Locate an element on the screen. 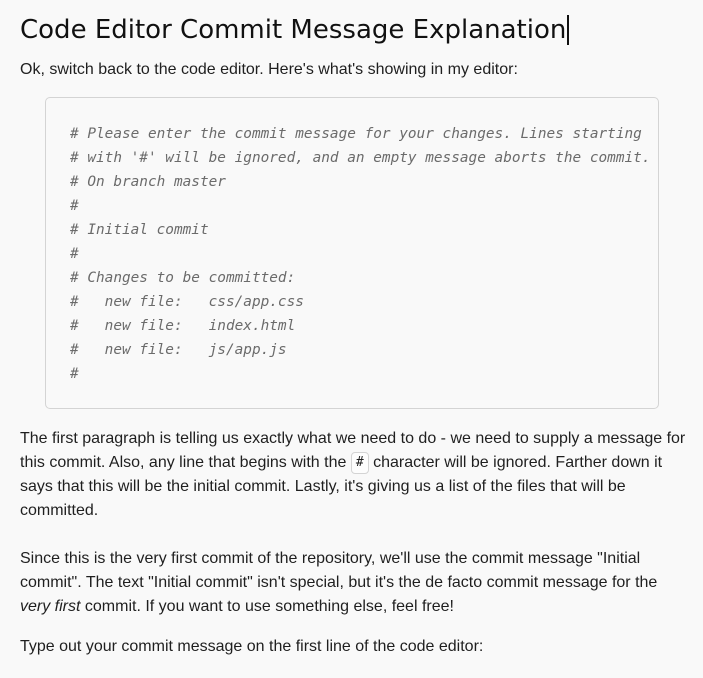  code-line: # new file: index.html is located at coordinates (183, 326).